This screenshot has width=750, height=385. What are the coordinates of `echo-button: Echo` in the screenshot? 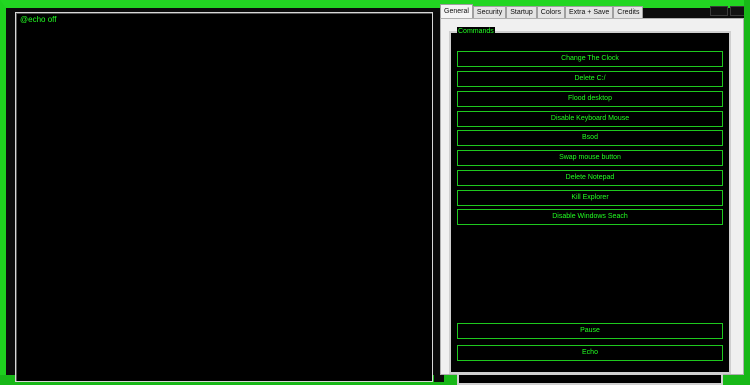 It's located at (590, 353).